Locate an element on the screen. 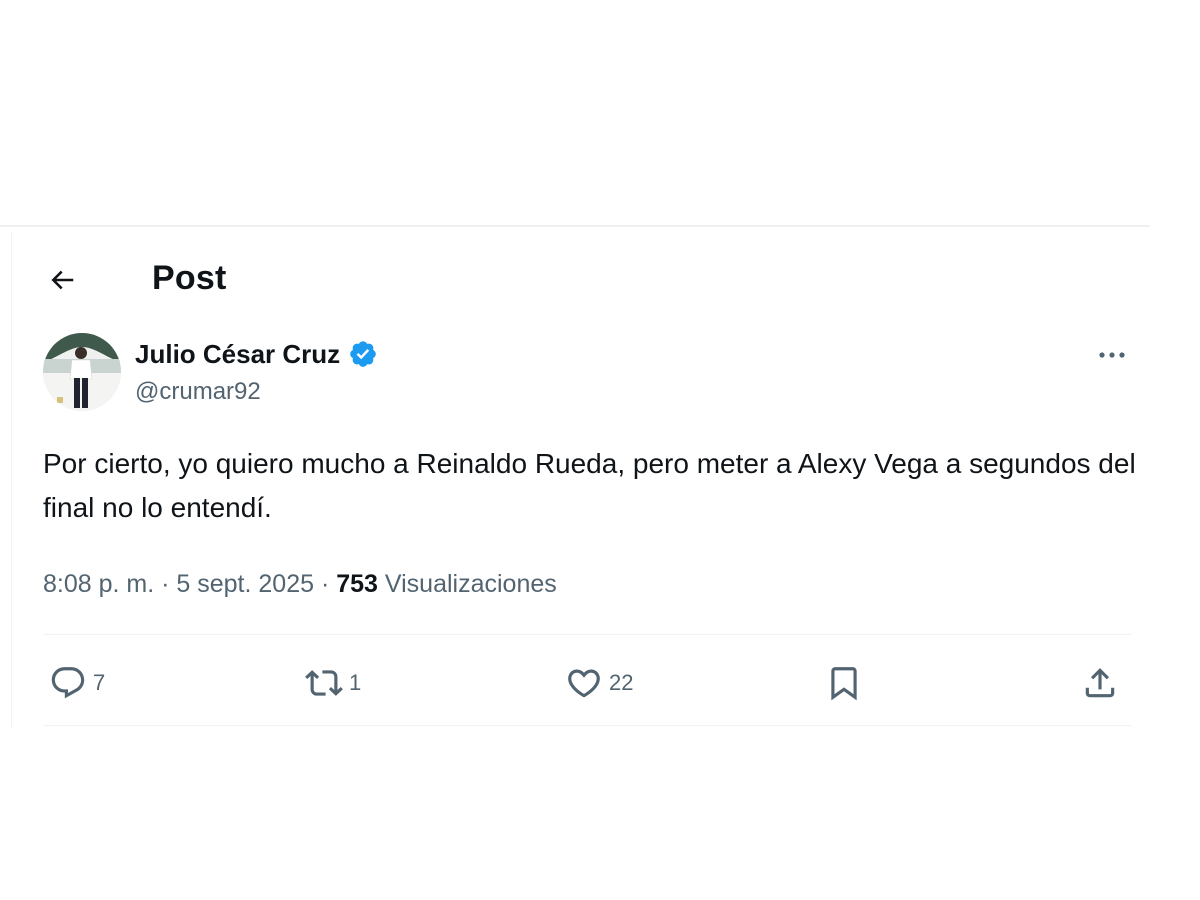 This screenshot has height=900, width=1200. heart-icon is located at coordinates (584, 683).